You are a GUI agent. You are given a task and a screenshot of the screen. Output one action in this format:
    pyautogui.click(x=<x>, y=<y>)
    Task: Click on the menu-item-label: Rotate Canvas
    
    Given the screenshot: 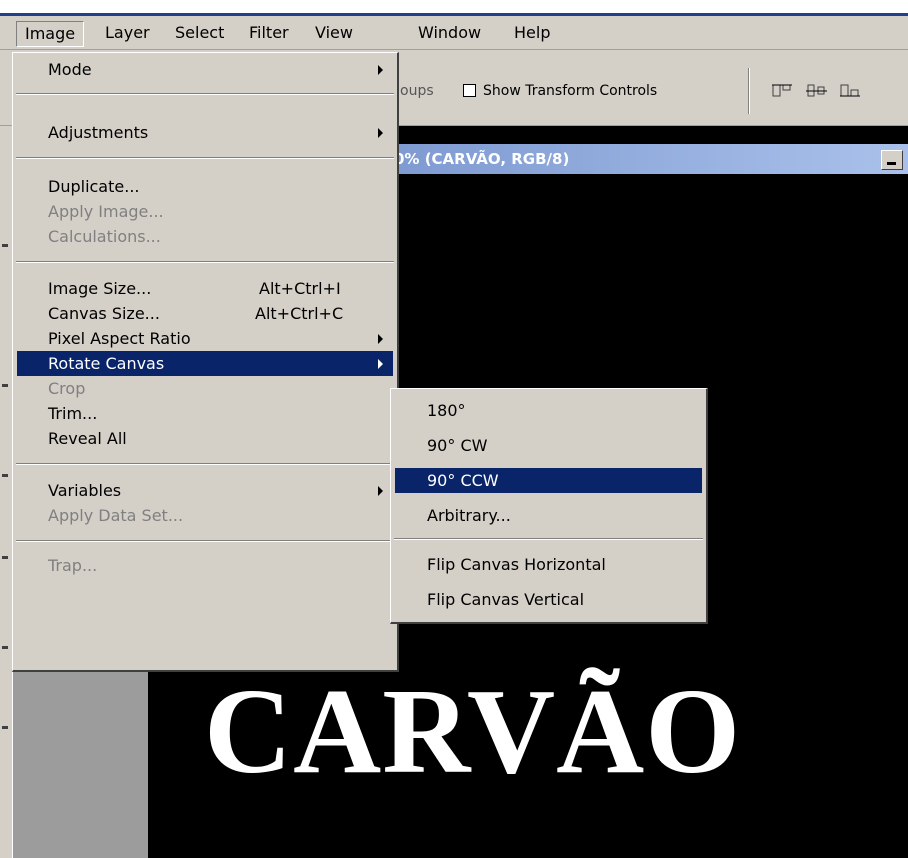 What is the action you would take?
    pyautogui.click(x=106, y=363)
    